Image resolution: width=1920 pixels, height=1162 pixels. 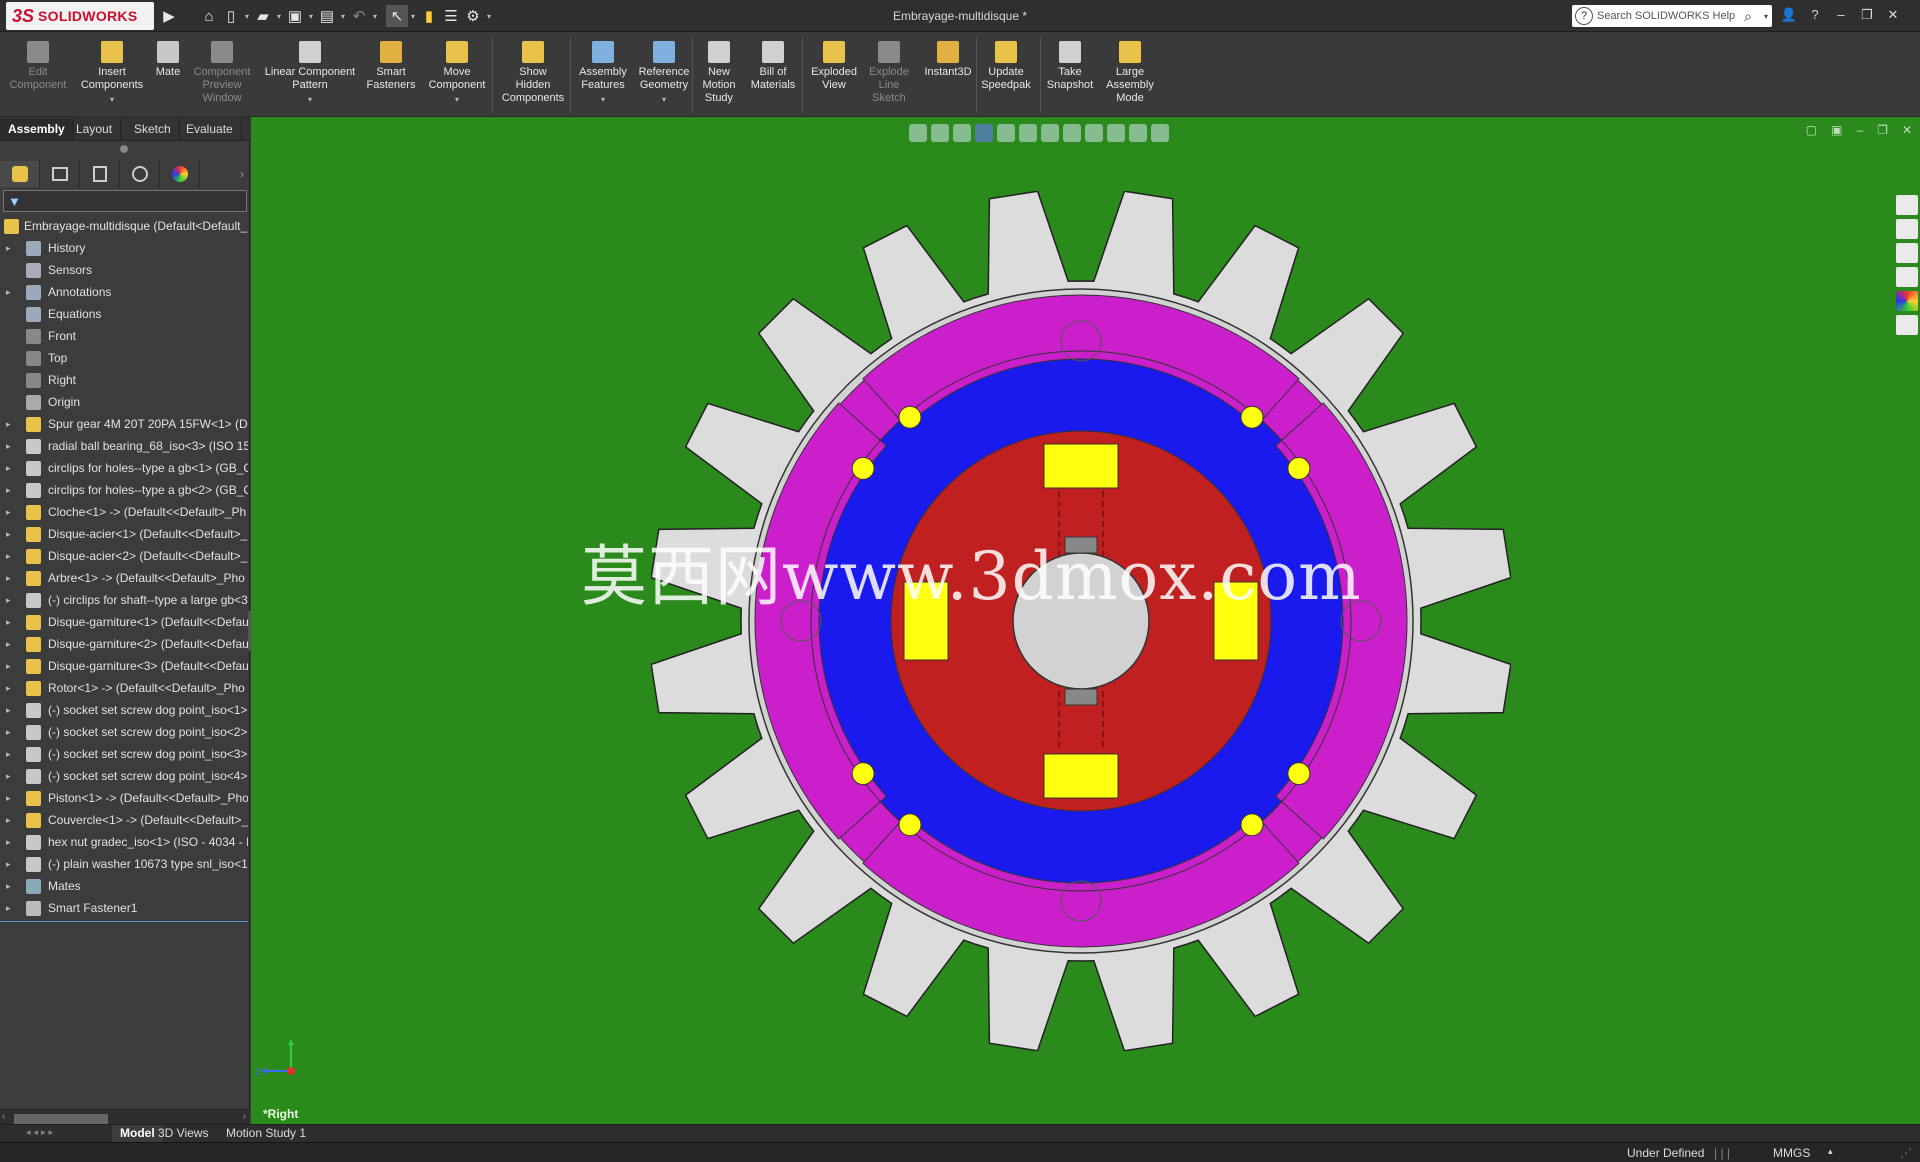 I want to click on restore-icon: ❐, so click(x=1867, y=15).